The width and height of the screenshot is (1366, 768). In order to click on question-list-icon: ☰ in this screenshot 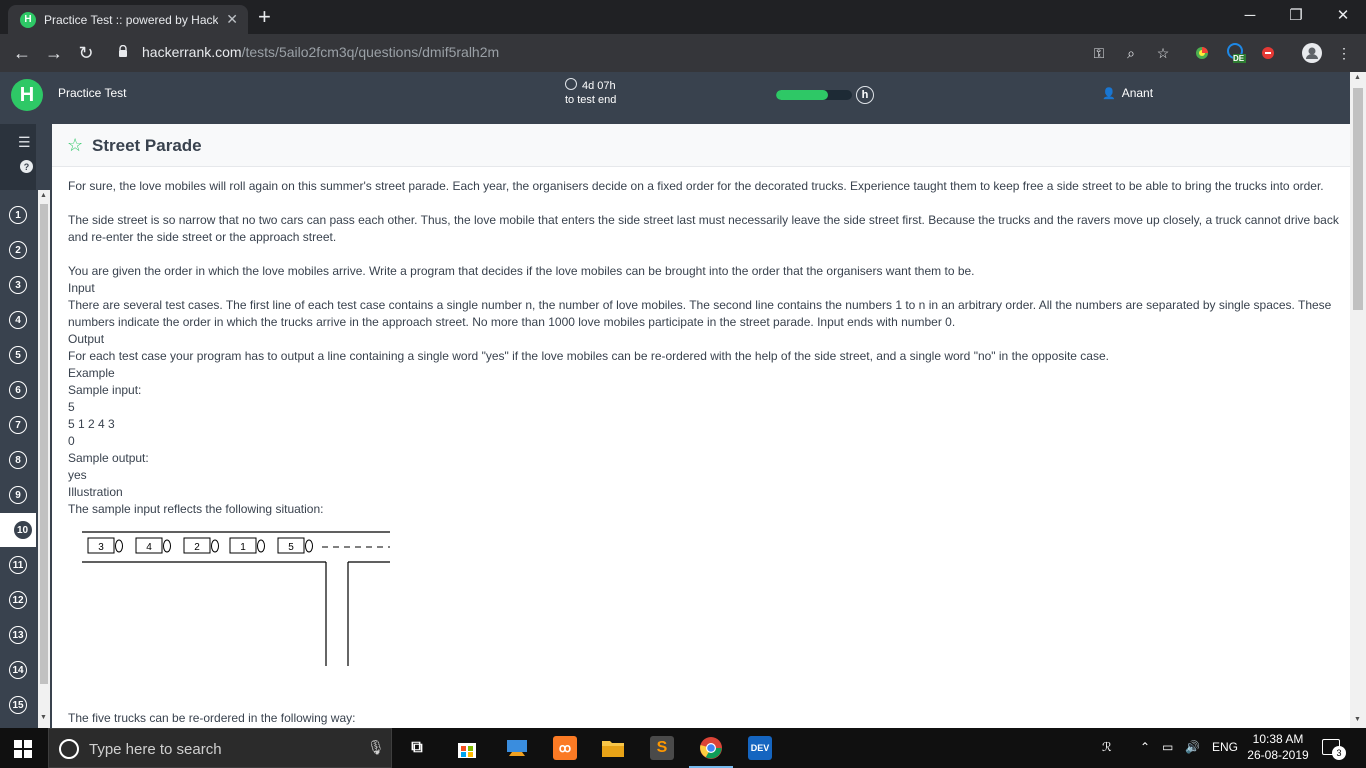, I will do `click(25, 142)`.